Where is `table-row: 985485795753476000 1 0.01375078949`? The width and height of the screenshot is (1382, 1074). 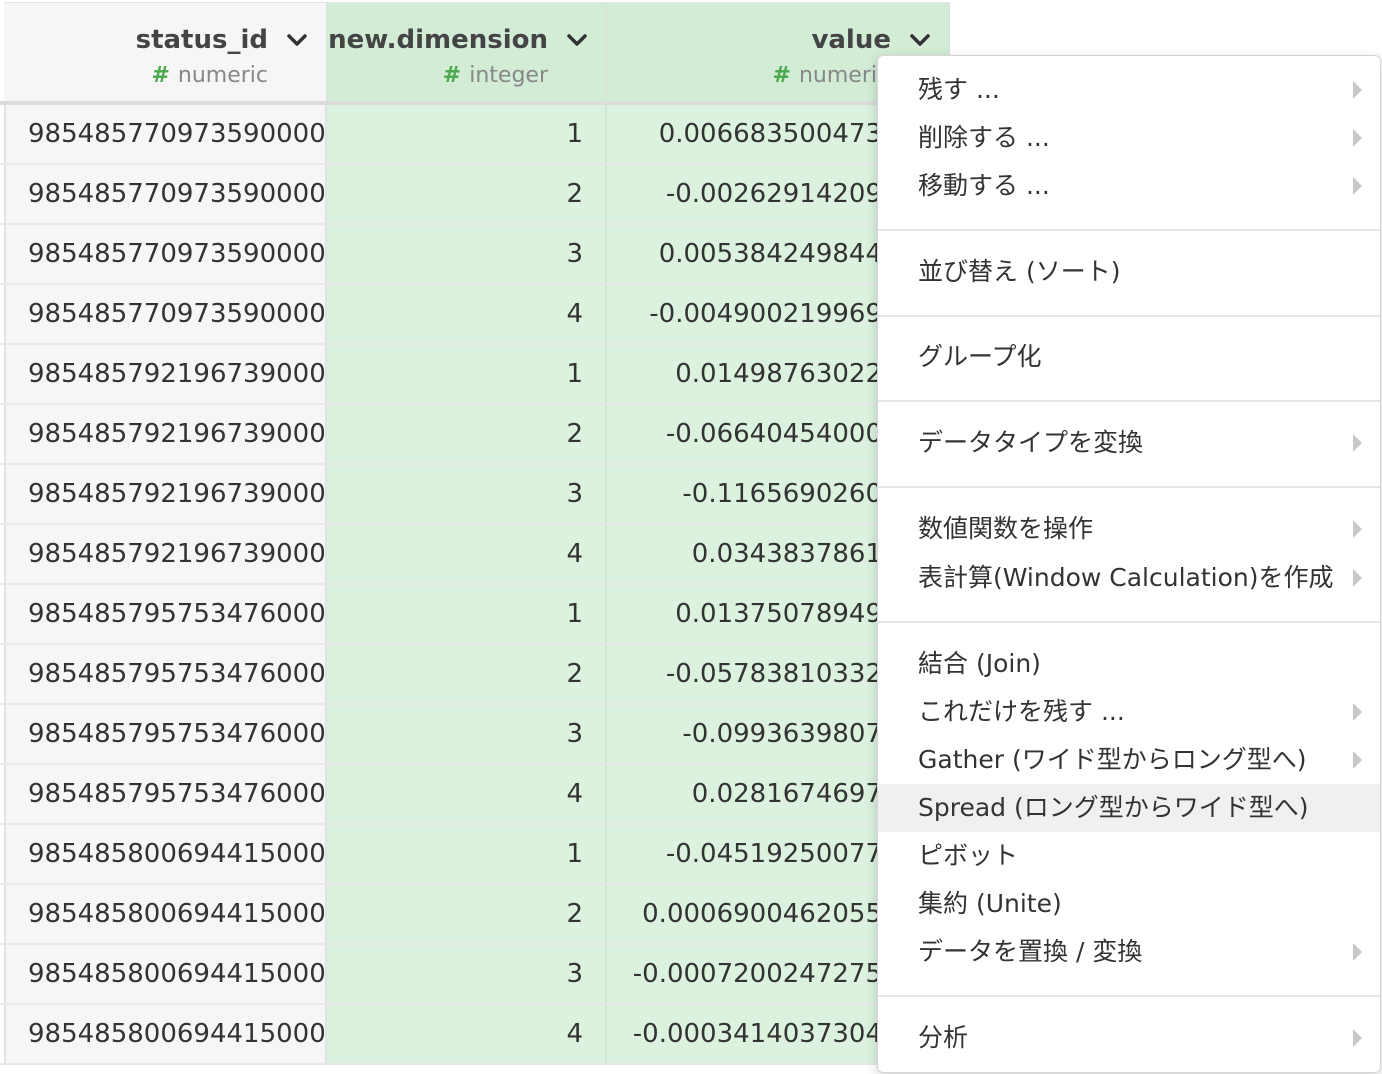
table-row: 985485795753476000 1 0.01375078949 is located at coordinates (475, 615).